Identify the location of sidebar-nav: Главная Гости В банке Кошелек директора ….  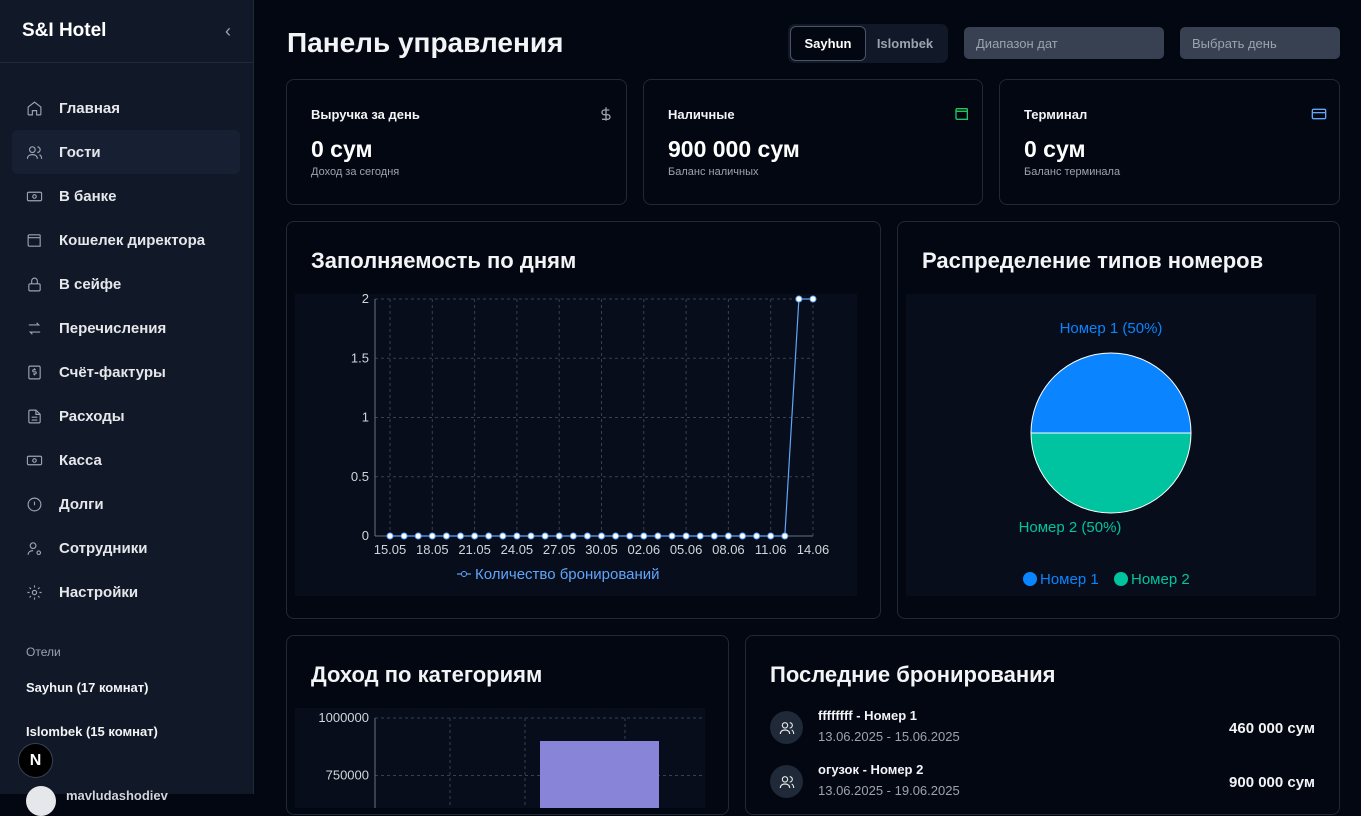
(126, 350).